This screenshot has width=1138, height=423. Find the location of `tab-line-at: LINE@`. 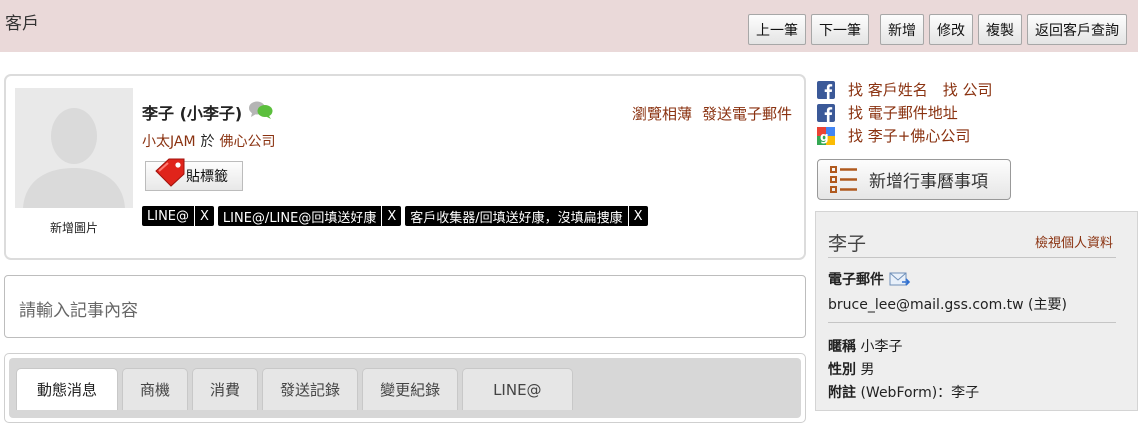

tab-line-at: LINE@ is located at coordinates (517, 389).